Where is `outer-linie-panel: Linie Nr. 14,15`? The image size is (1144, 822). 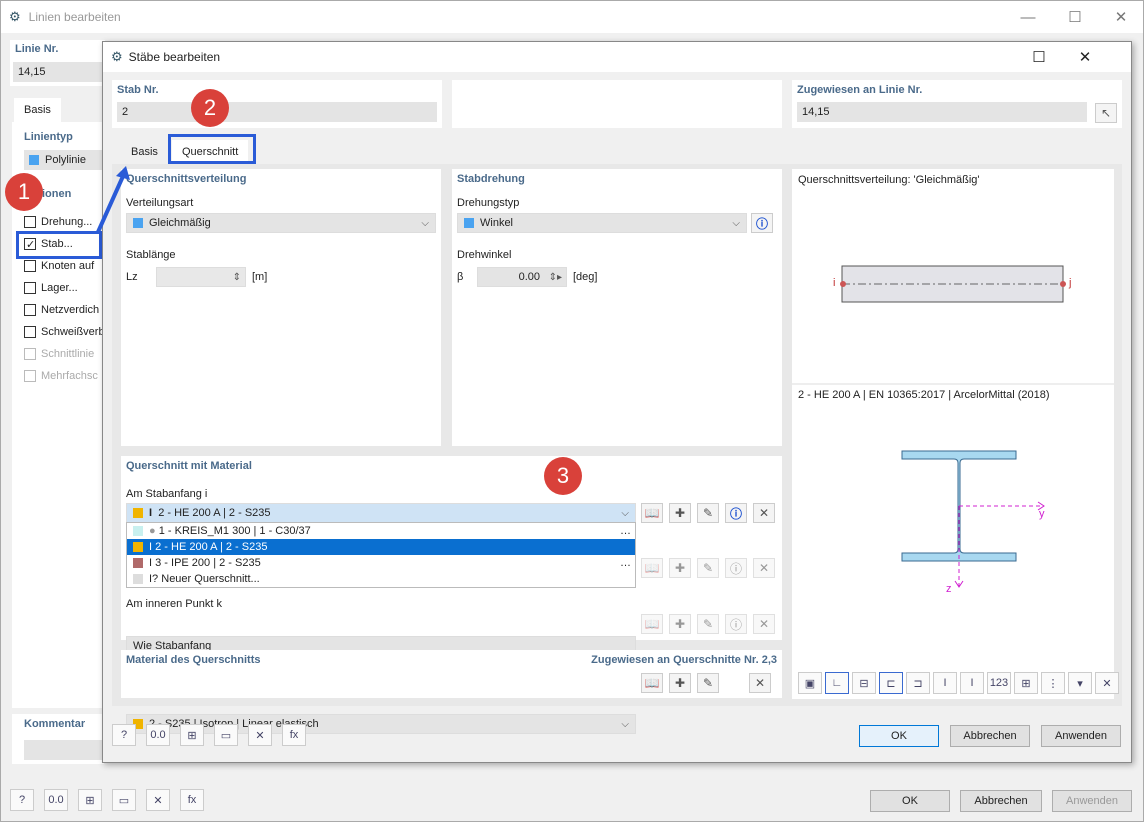 outer-linie-panel: Linie Nr. 14,15 is located at coordinates (57, 63).